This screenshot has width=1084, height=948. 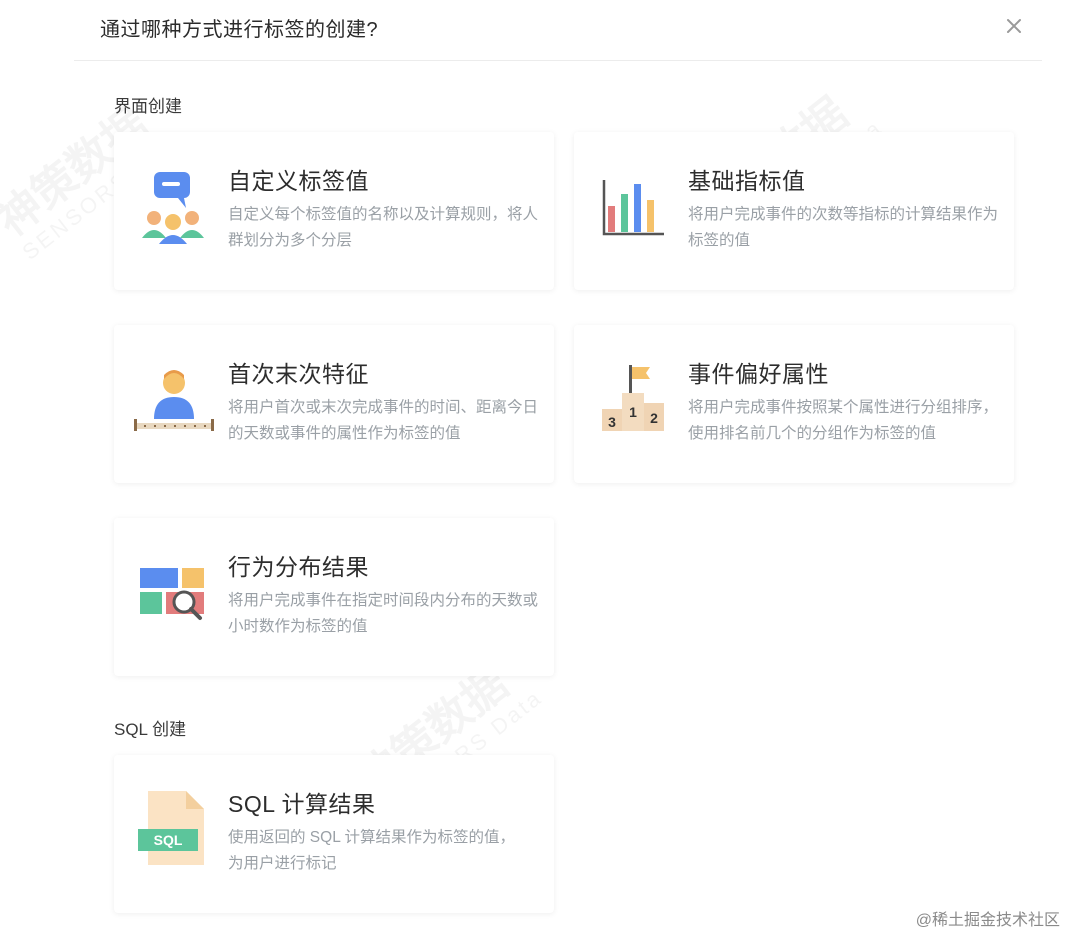 I want to click on card-custom-tag-value: 自定义标签值 自定义每个标签值的名称以及计算规则，将人群划分为多个分层, so click(x=334, y=211).